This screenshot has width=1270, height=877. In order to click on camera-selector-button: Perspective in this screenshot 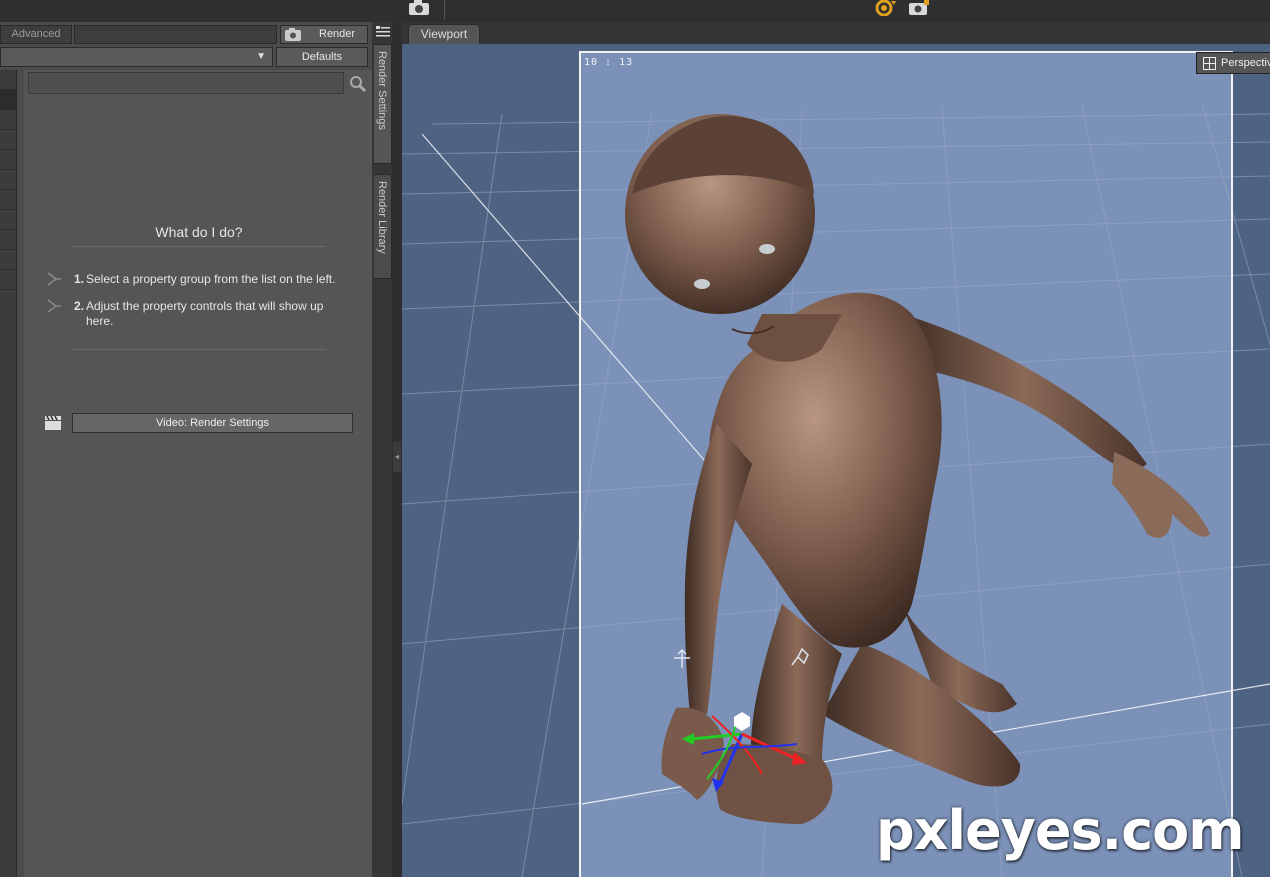, I will do `click(1233, 63)`.